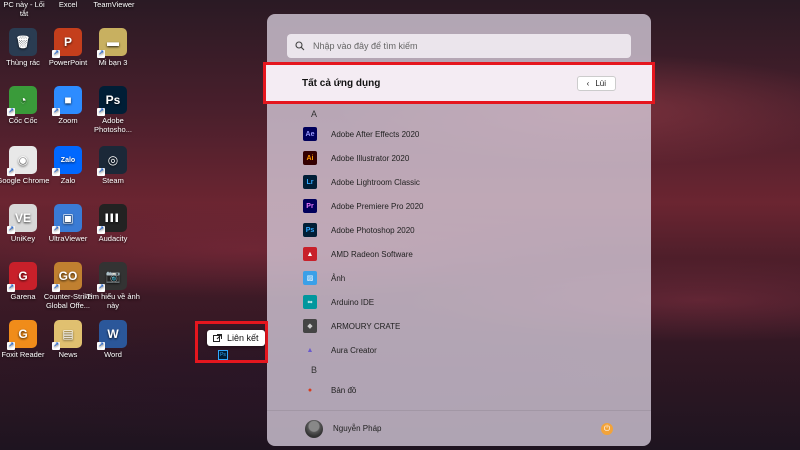 The image size is (800, 450). What do you see at coordinates (463, 46) in the screenshot?
I see `search-input` at bounding box center [463, 46].